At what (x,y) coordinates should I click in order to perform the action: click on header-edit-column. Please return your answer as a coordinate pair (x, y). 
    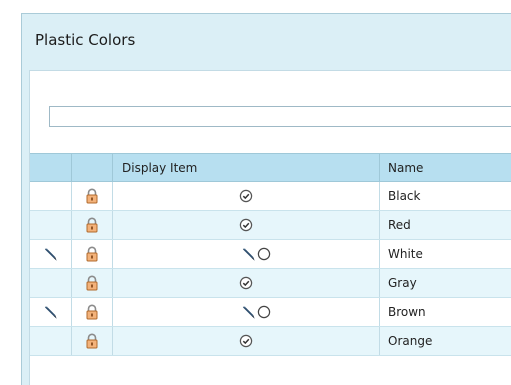
    Looking at the image, I should click on (51, 167).